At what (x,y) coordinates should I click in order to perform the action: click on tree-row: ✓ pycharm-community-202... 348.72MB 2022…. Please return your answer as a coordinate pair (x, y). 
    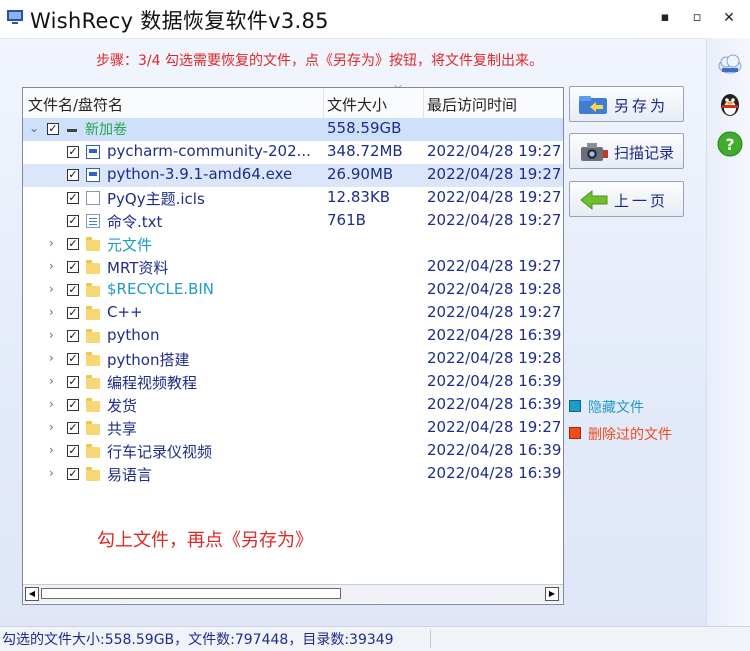
    Looking at the image, I should click on (293, 152).